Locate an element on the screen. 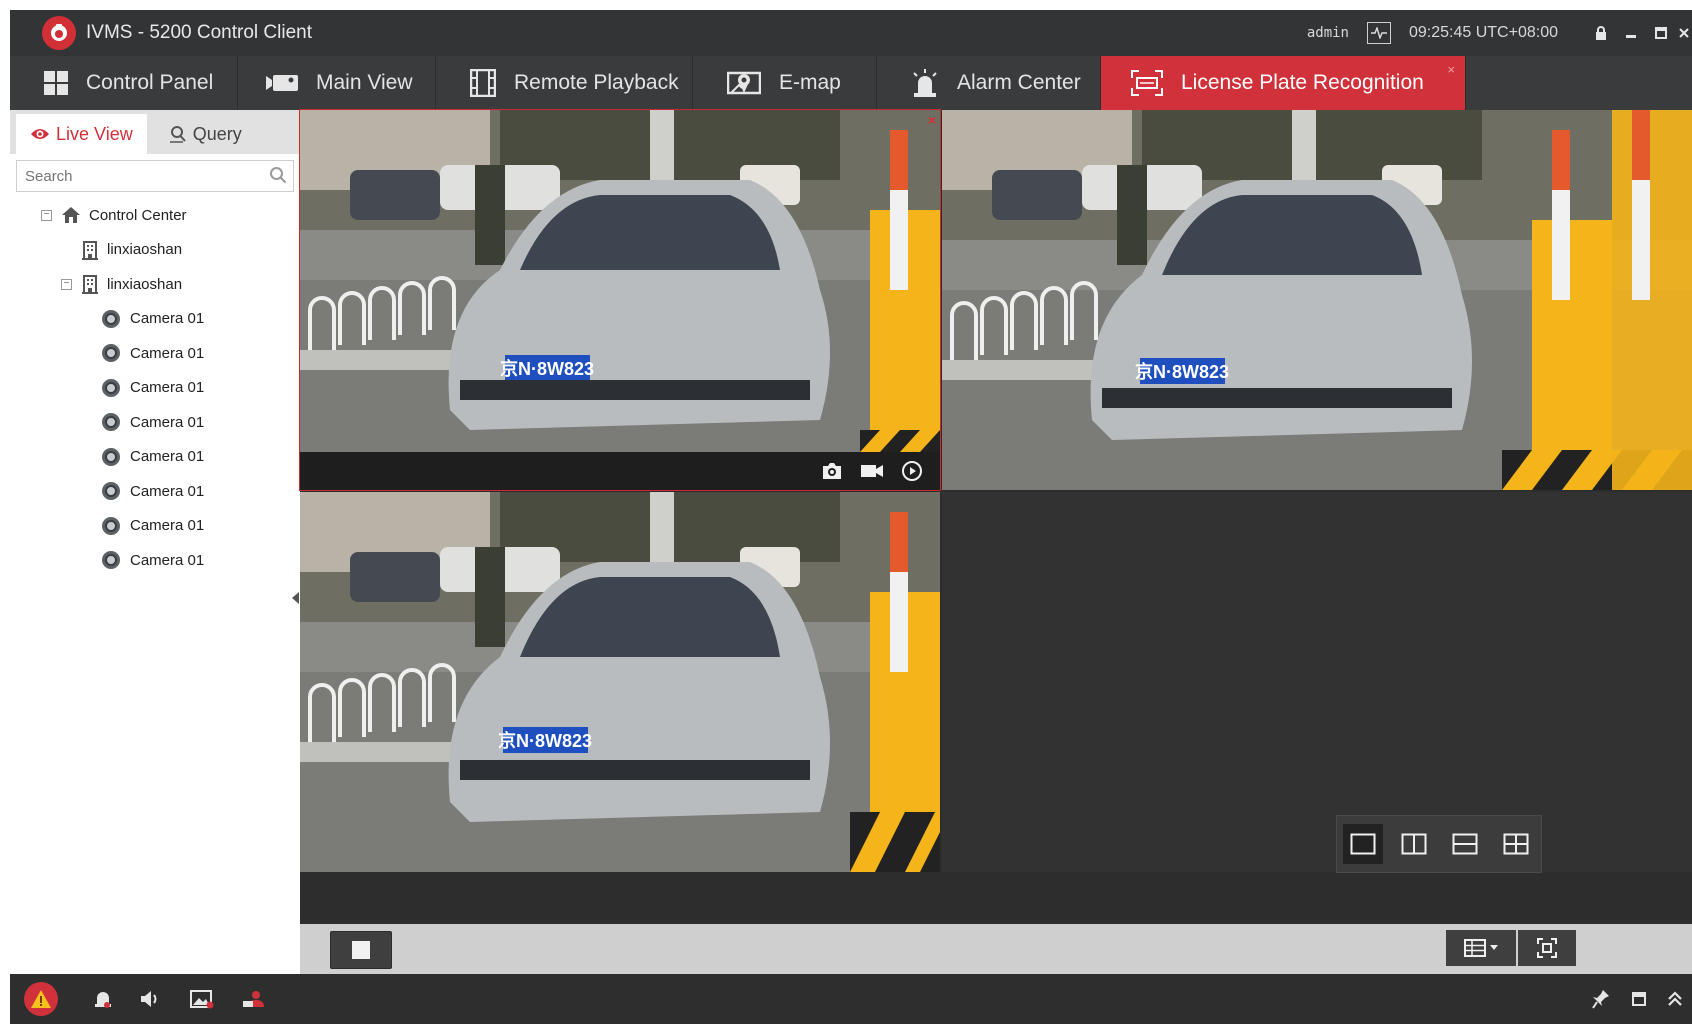 The height and width of the screenshot is (1024, 1692). tab-label: Live View is located at coordinates (94, 133).